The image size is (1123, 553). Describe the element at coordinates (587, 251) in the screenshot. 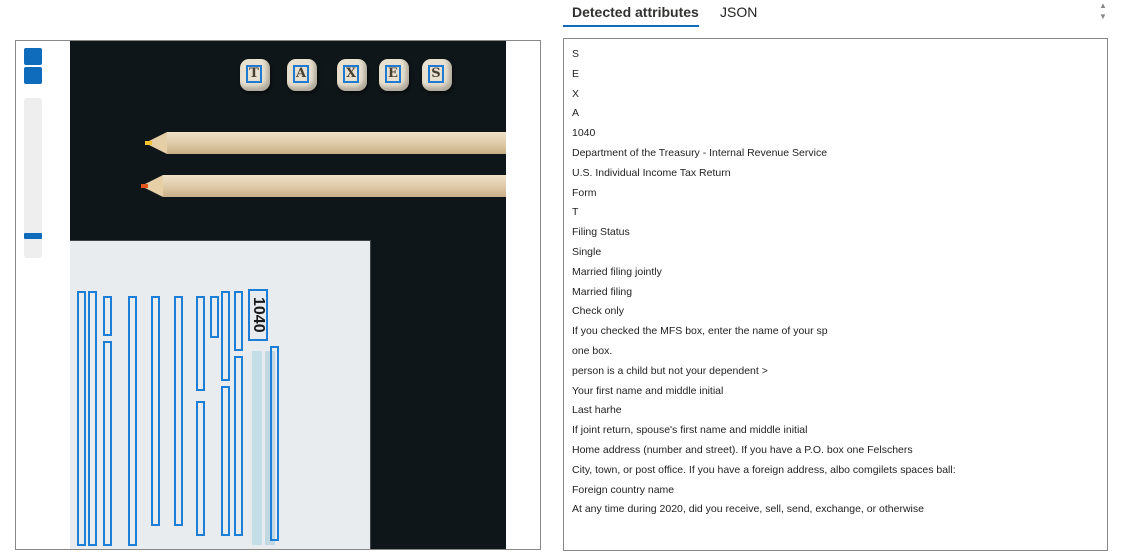

I see `detected-text-line: Single` at that location.